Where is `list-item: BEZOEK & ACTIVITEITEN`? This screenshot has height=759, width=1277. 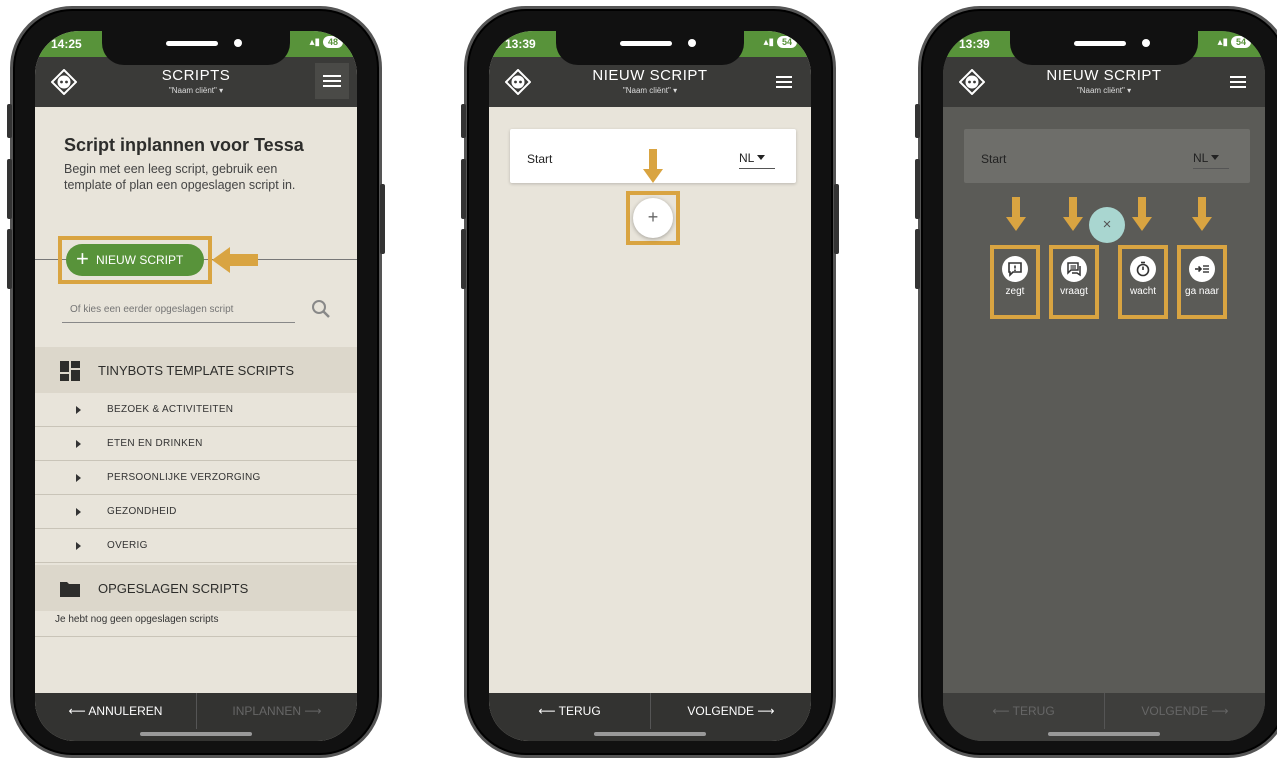 list-item: BEZOEK & ACTIVITEITEN is located at coordinates (196, 410).